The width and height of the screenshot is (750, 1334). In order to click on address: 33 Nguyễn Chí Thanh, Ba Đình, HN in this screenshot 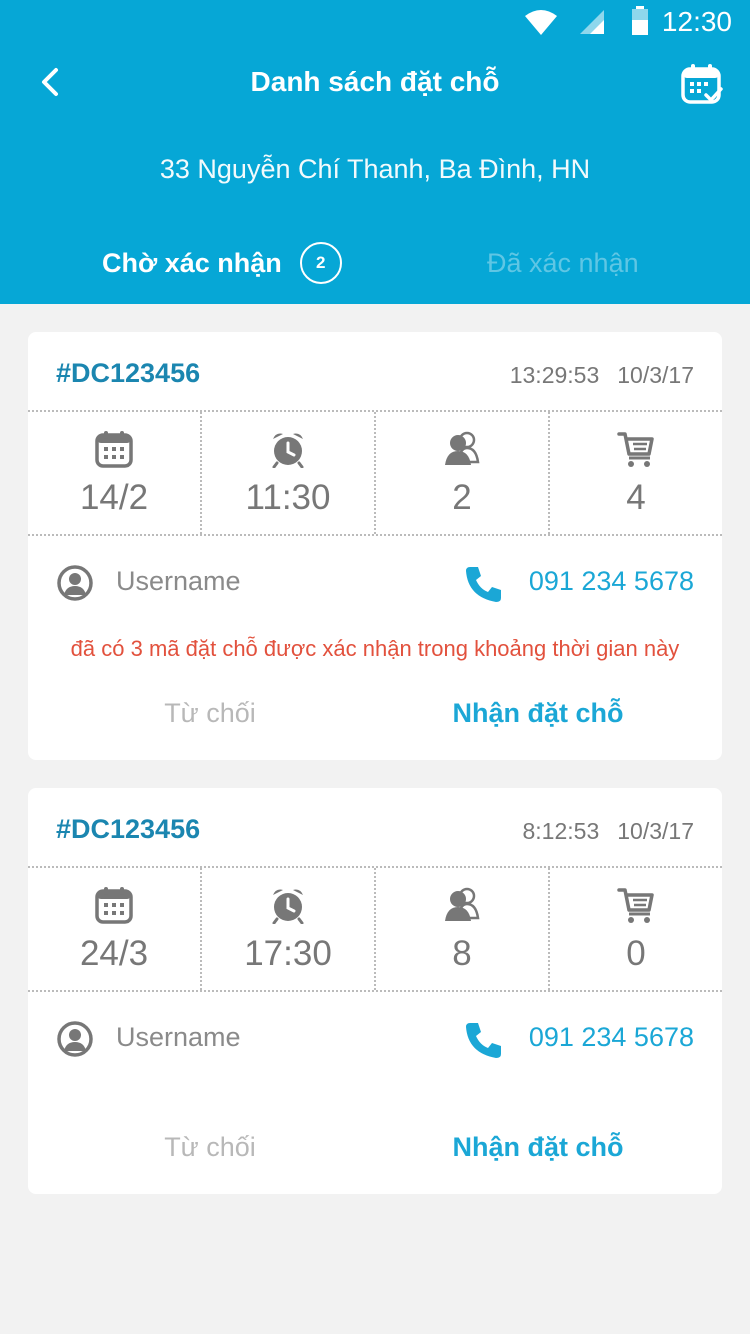, I will do `click(375, 169)`.